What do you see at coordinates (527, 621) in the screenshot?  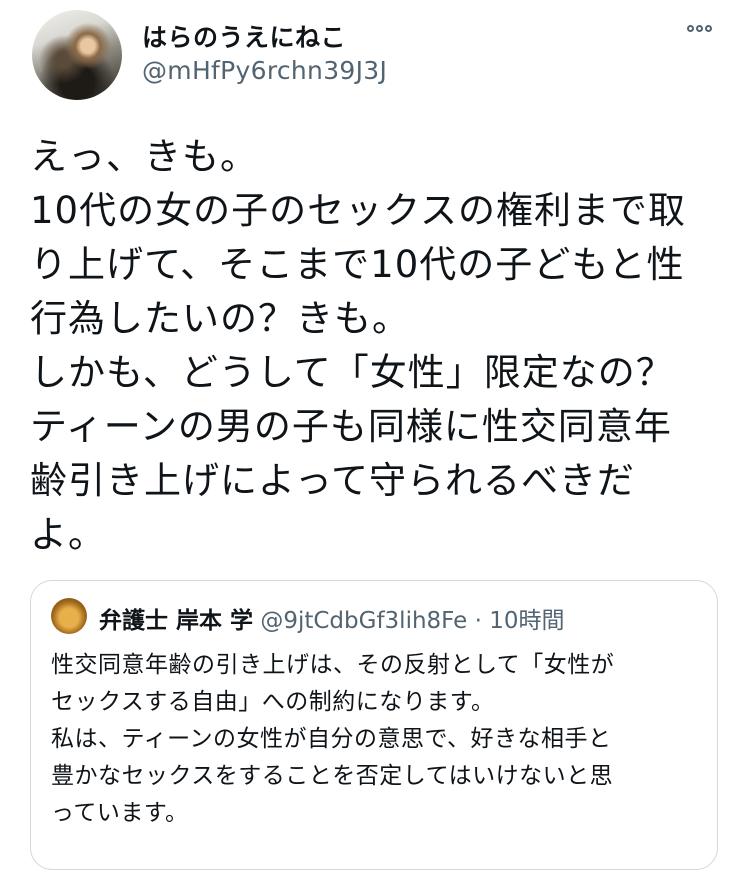 I see `quoted-tweet-time: 10時間` at bounding box center [527, 621].